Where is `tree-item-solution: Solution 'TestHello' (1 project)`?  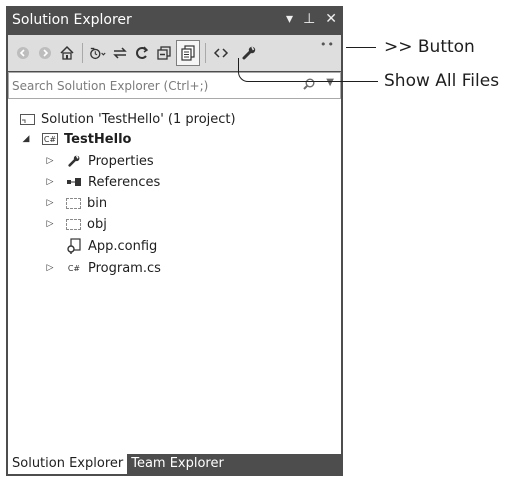 tree-item-solution: Solution 'TestHello' (1 project) is located at coordinates (128, 119).